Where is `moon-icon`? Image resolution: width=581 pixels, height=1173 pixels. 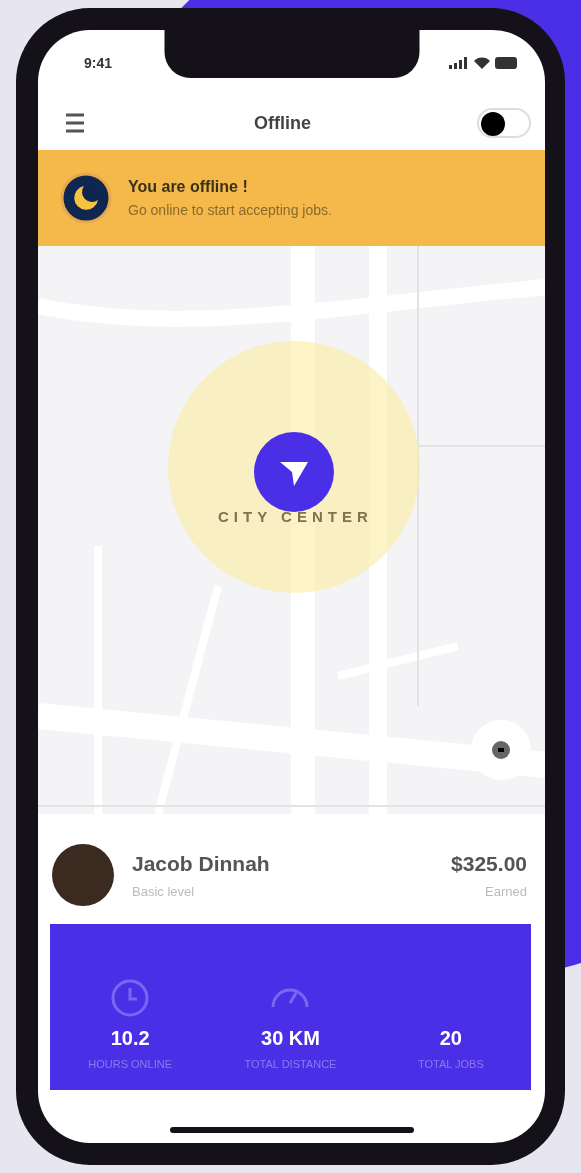 moon-icon is located at coordinates (86, 198).